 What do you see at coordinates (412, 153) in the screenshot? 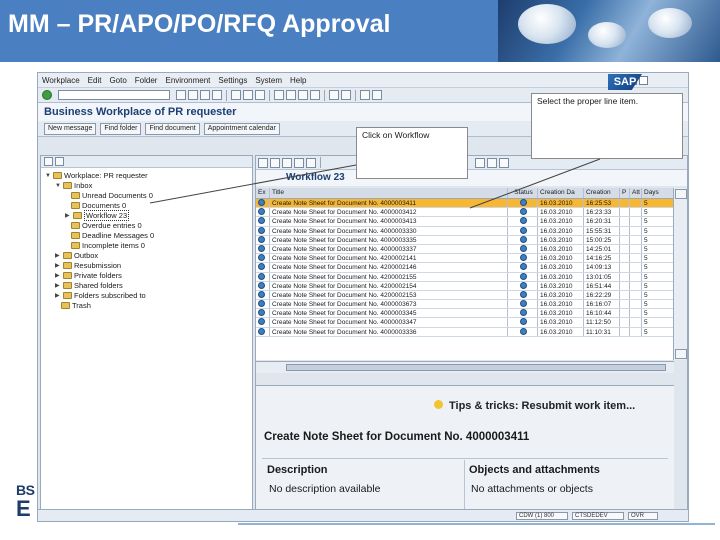
I see `callout-click-workflow: Click on Workflow` at bounding box center [412, 153].